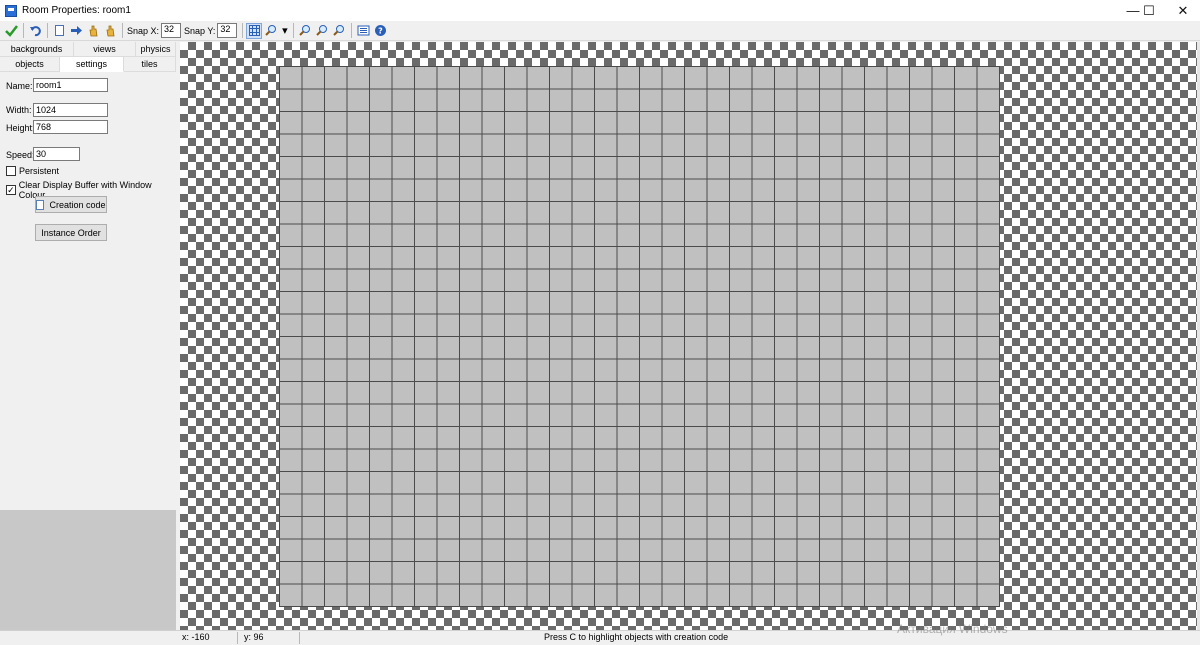  What do you see at coordinates (20, 155) in the screenshot?
I see `speed-label: Speed:` at bounding box center [20, 155].